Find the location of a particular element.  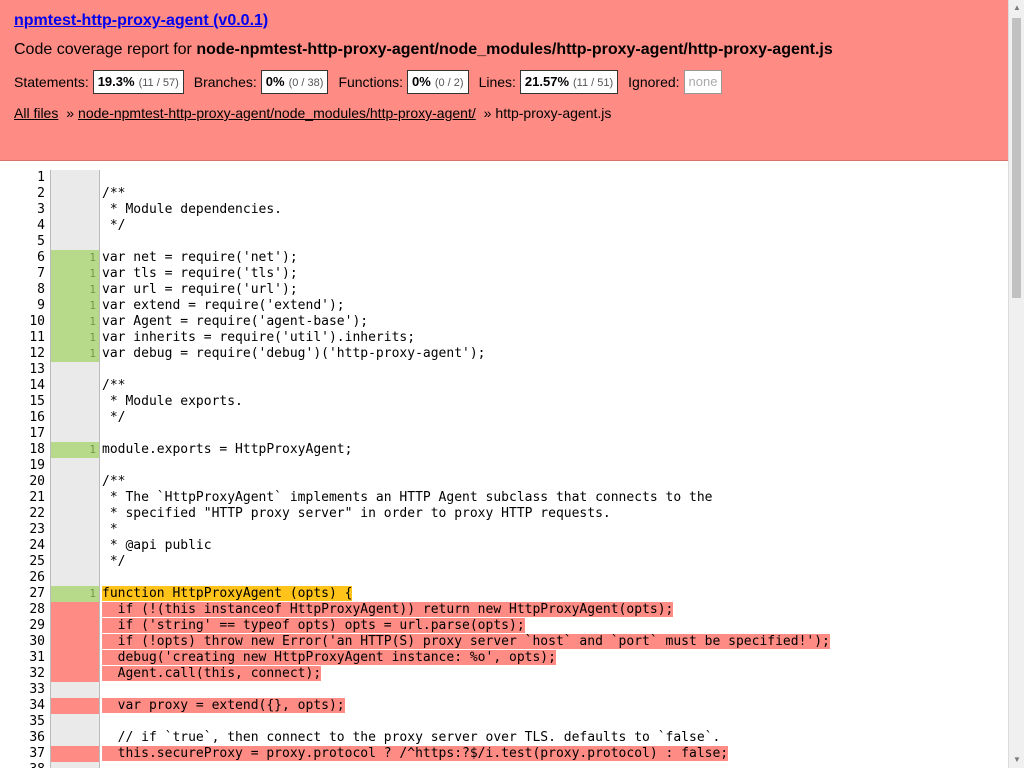

code-line: 15 * Module exports. is located at coordinates (504, 402).